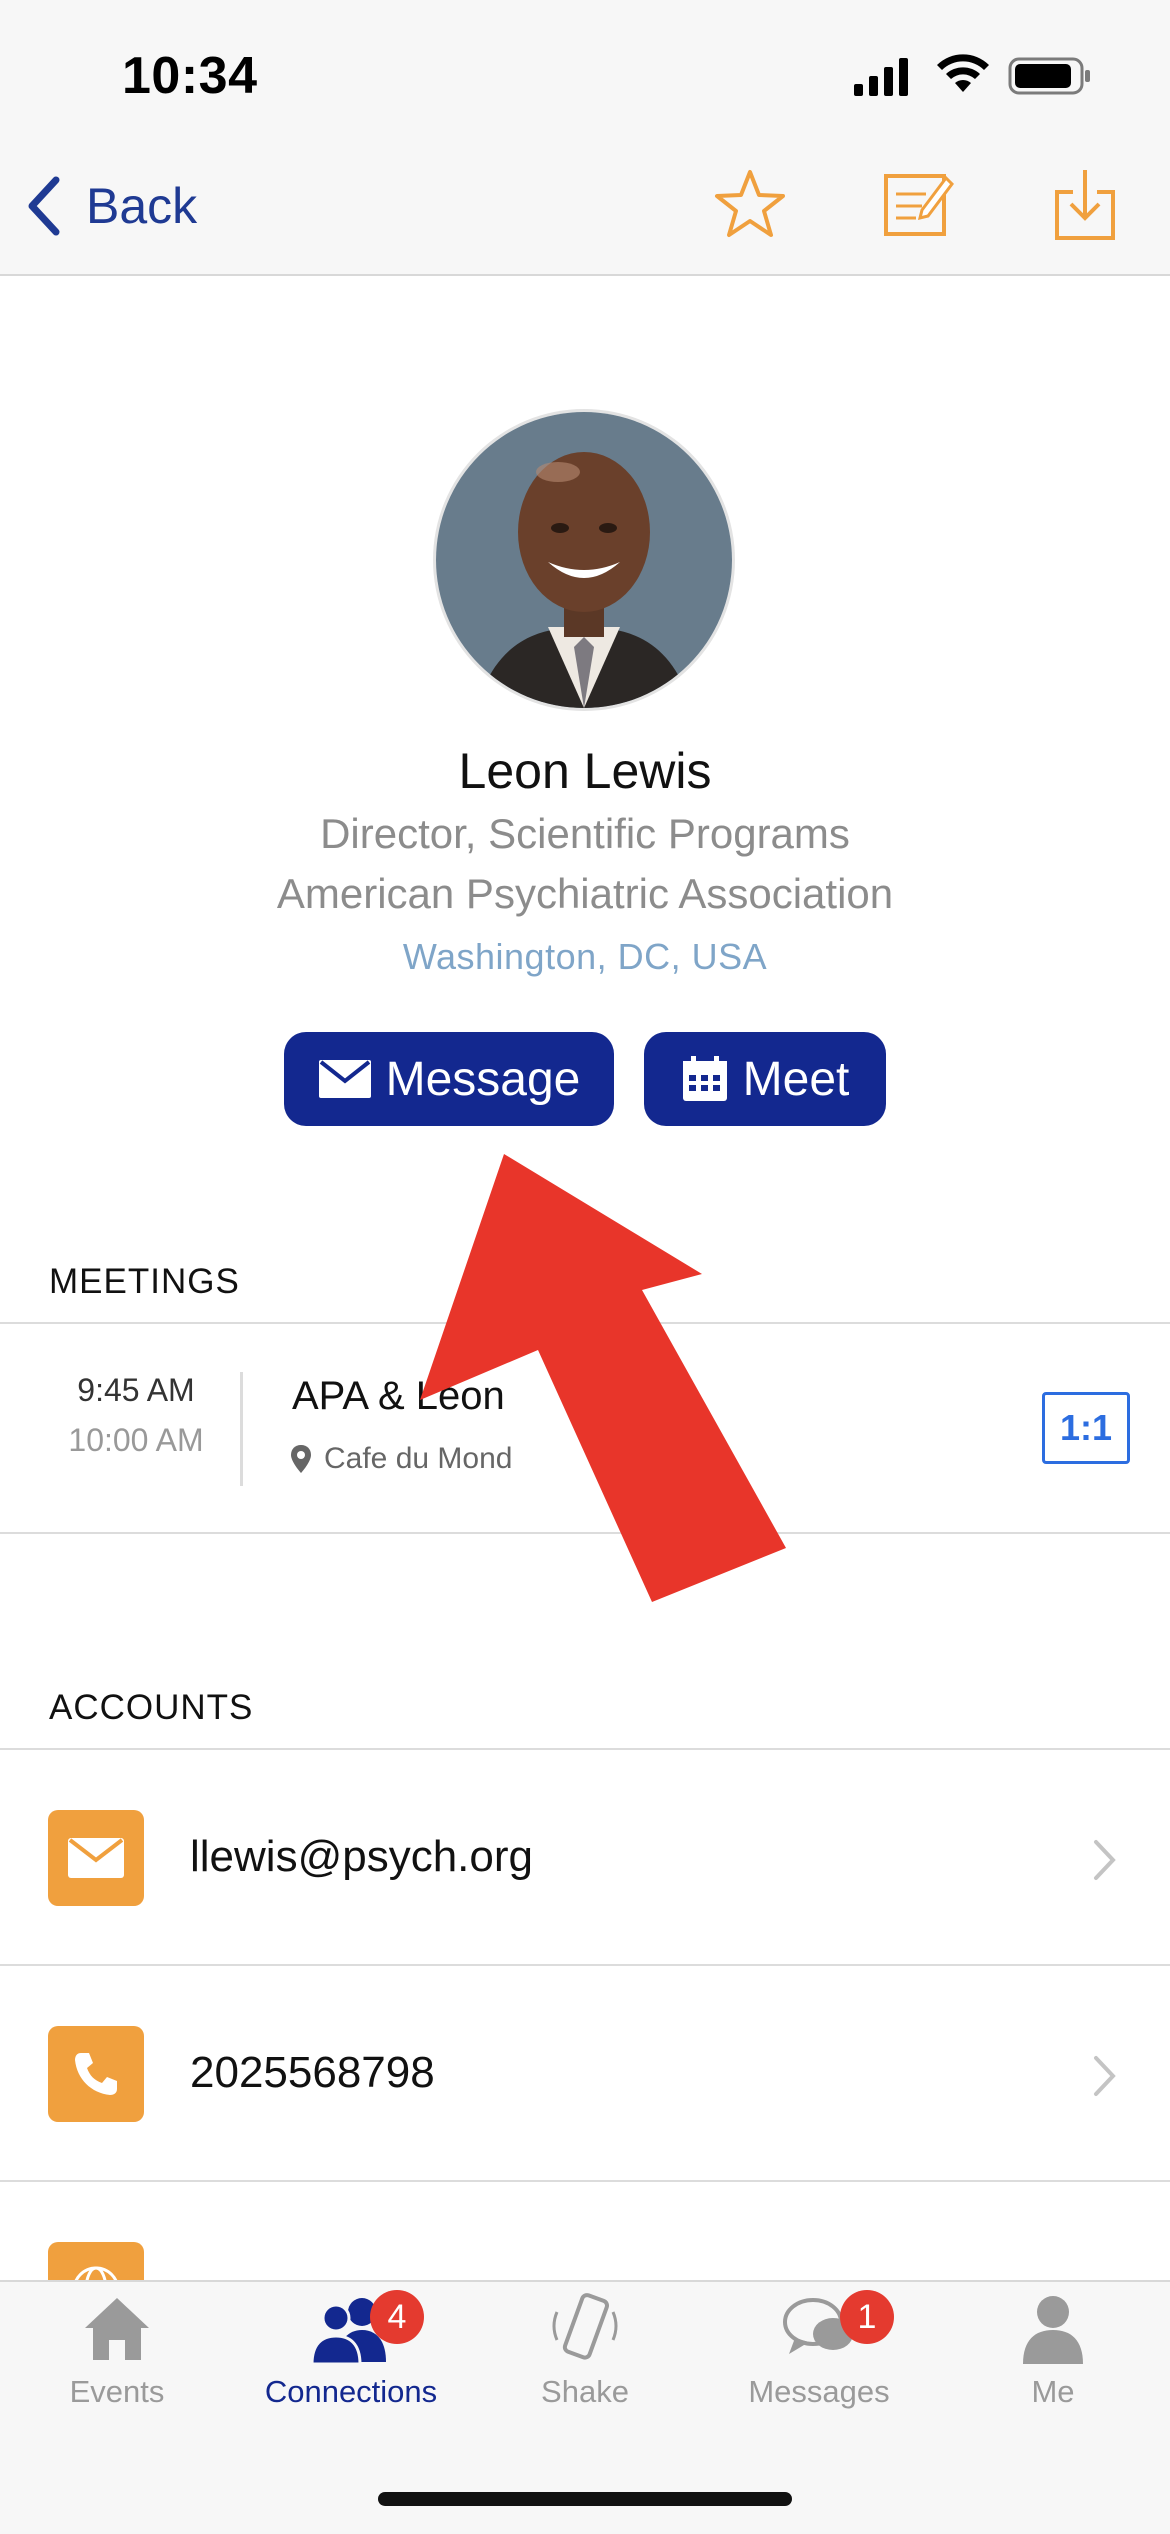  I want to click on wifi-icon, so click(963, 73).